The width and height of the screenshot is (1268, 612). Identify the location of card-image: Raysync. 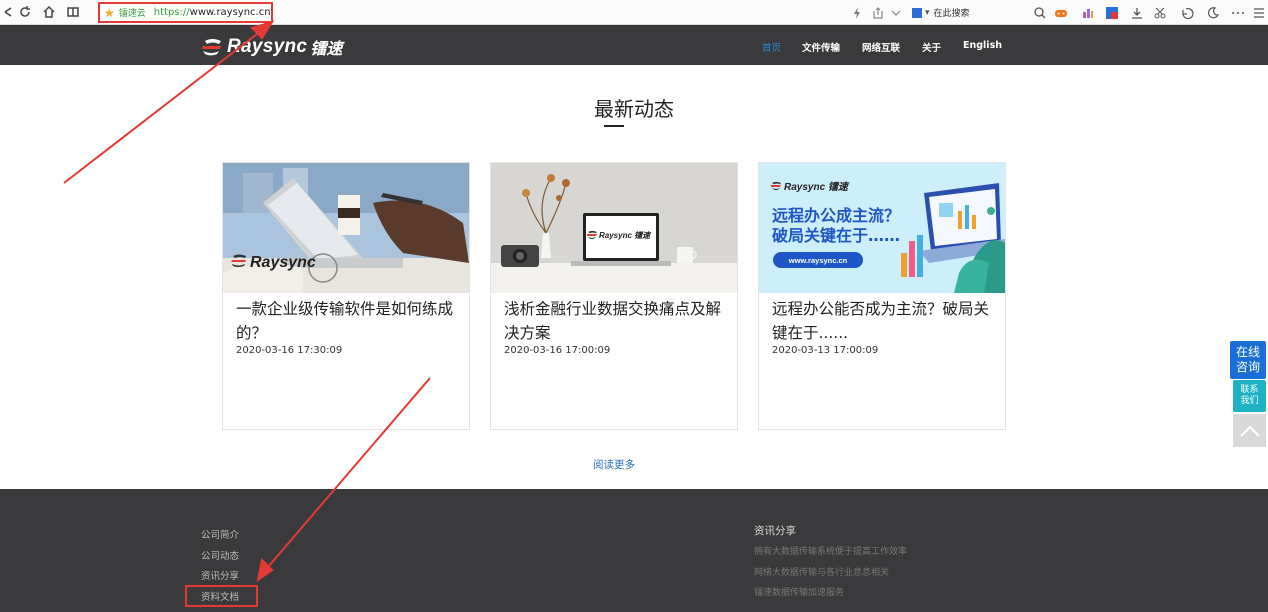
(346, 228).